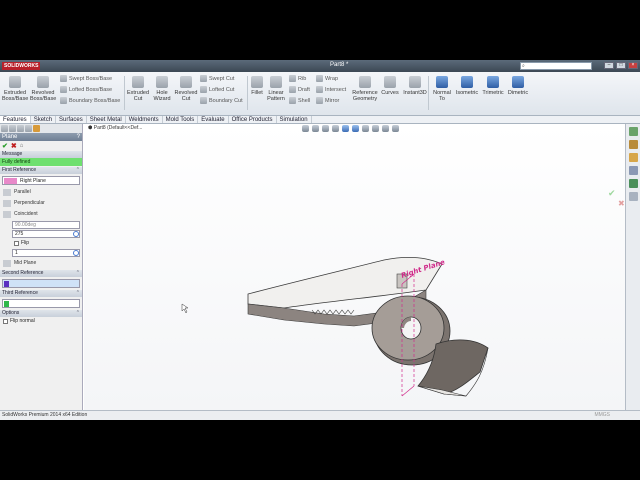 Image resolution: width=640 pixels, height=480 pixels. I want to click on options-label: Options, so click(11, 313).